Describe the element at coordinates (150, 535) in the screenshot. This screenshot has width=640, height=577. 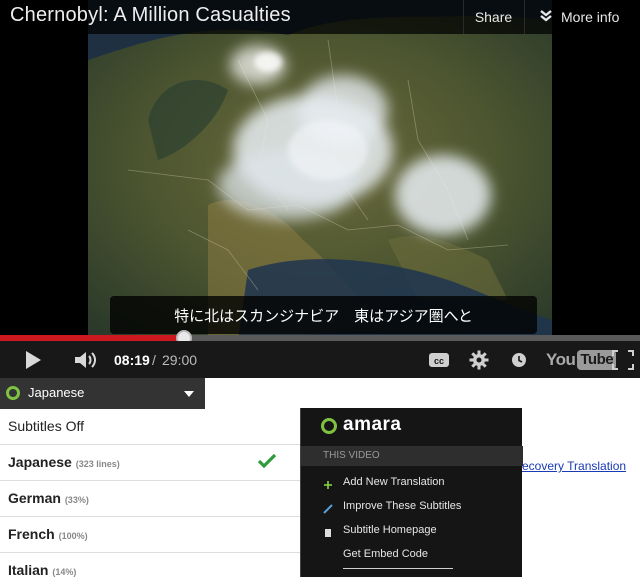
I see `language-item-french: French (100%)` at that location.